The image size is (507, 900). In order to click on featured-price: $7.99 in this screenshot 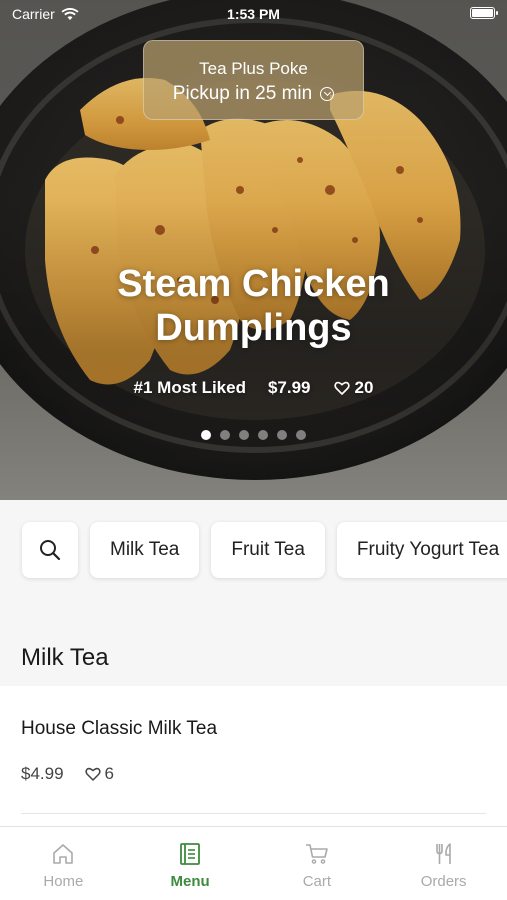, I will do `click(289, 387)`.